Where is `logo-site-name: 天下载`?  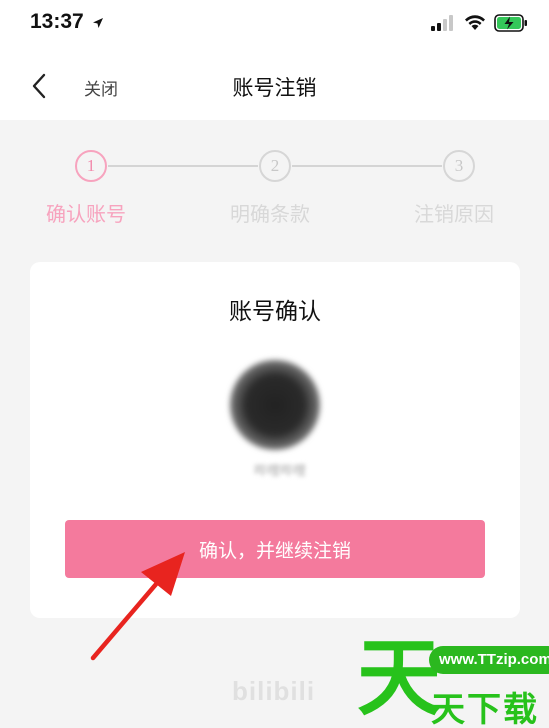 logo-site-name: 天下载 is located at coordinates (485, 709).